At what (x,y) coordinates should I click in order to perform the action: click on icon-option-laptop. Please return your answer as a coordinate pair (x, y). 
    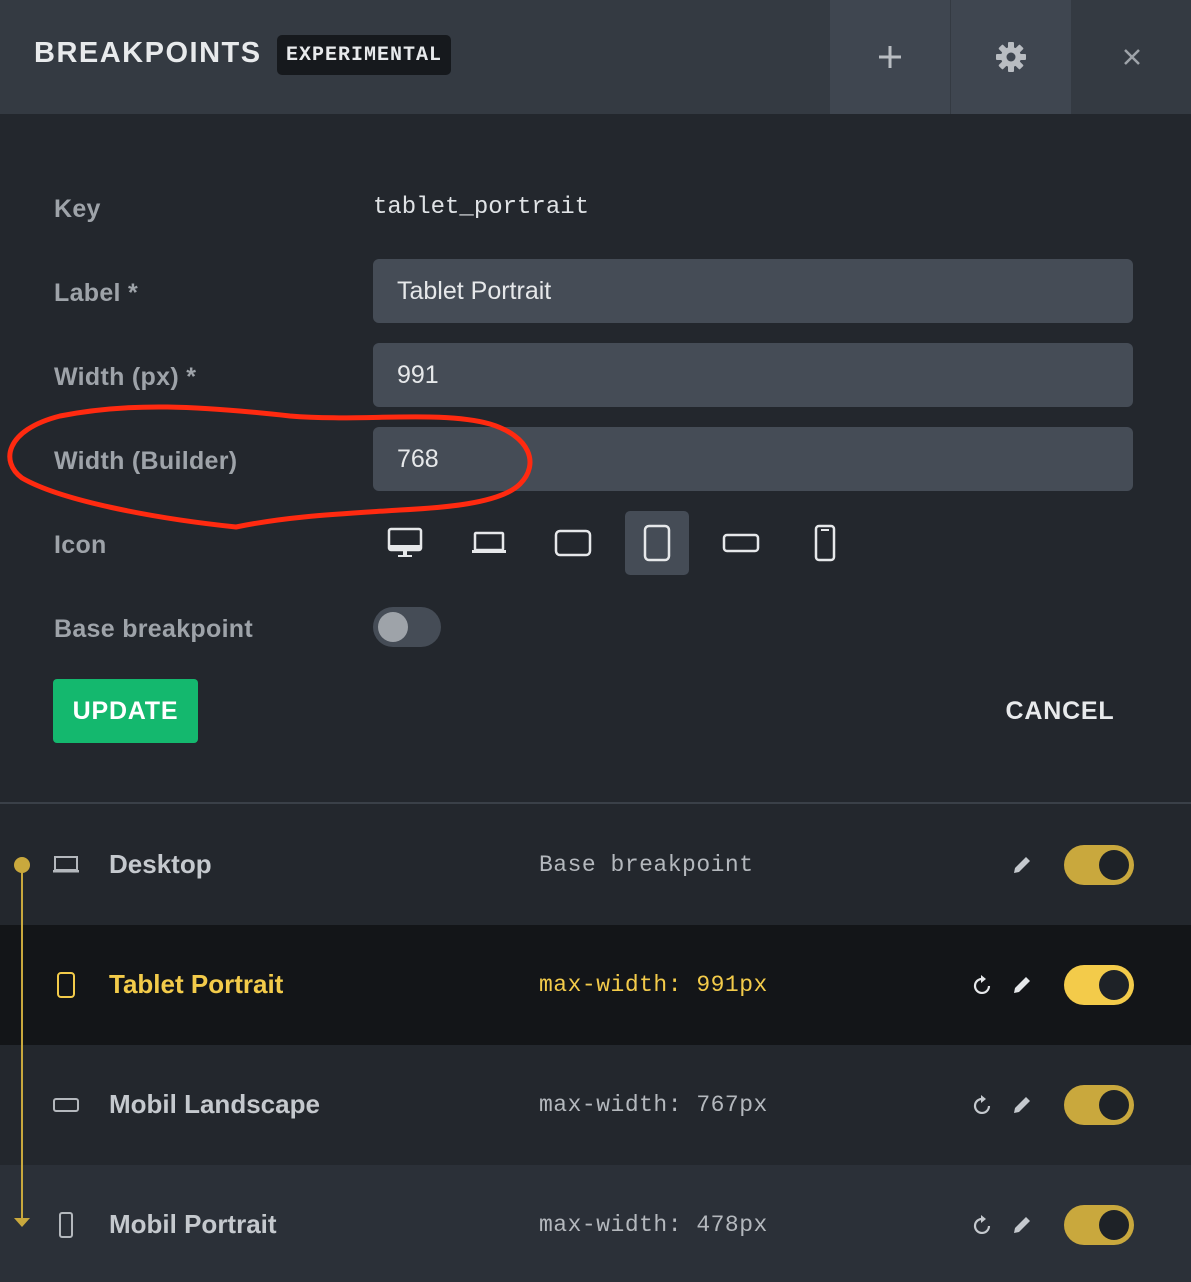
    Looking at the image, I should click on (489, 543).